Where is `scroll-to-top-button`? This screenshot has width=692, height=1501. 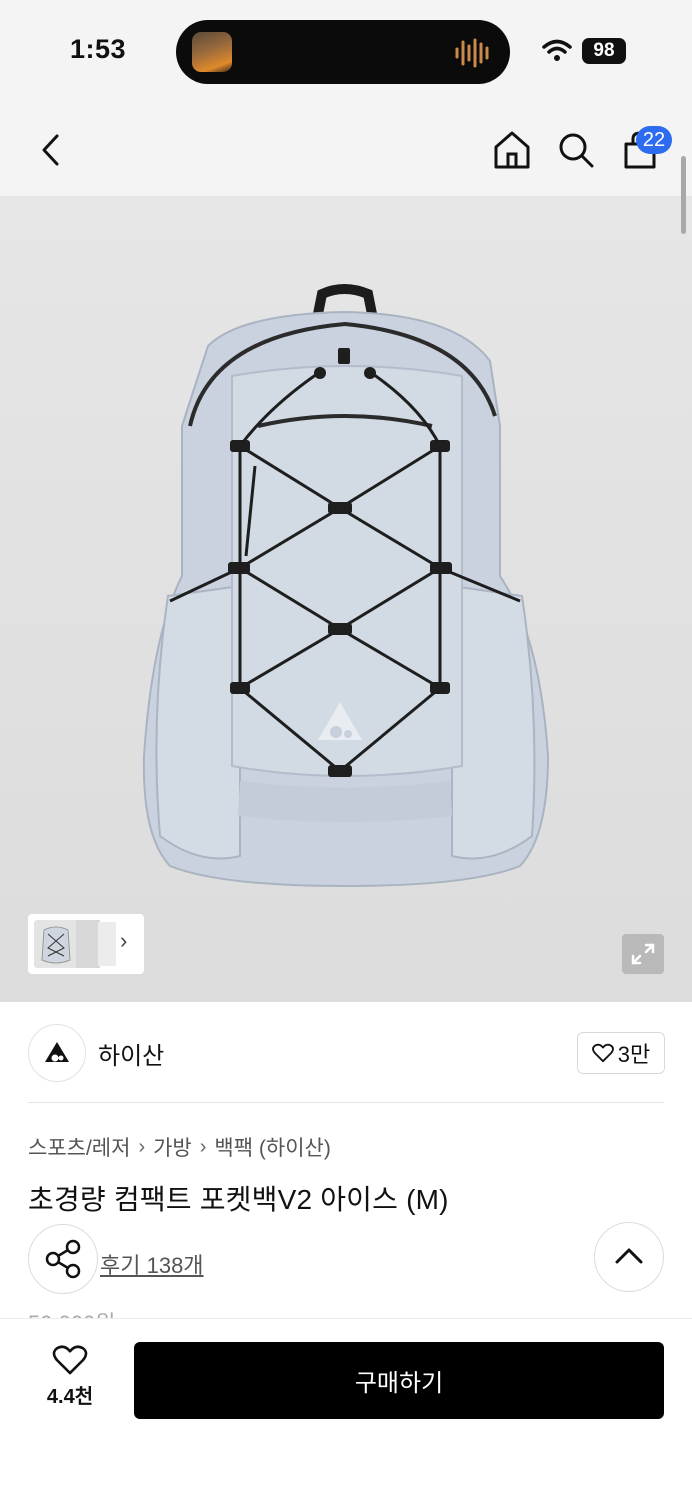
scroll-to-top-button is located at coordinates (629, 1257).